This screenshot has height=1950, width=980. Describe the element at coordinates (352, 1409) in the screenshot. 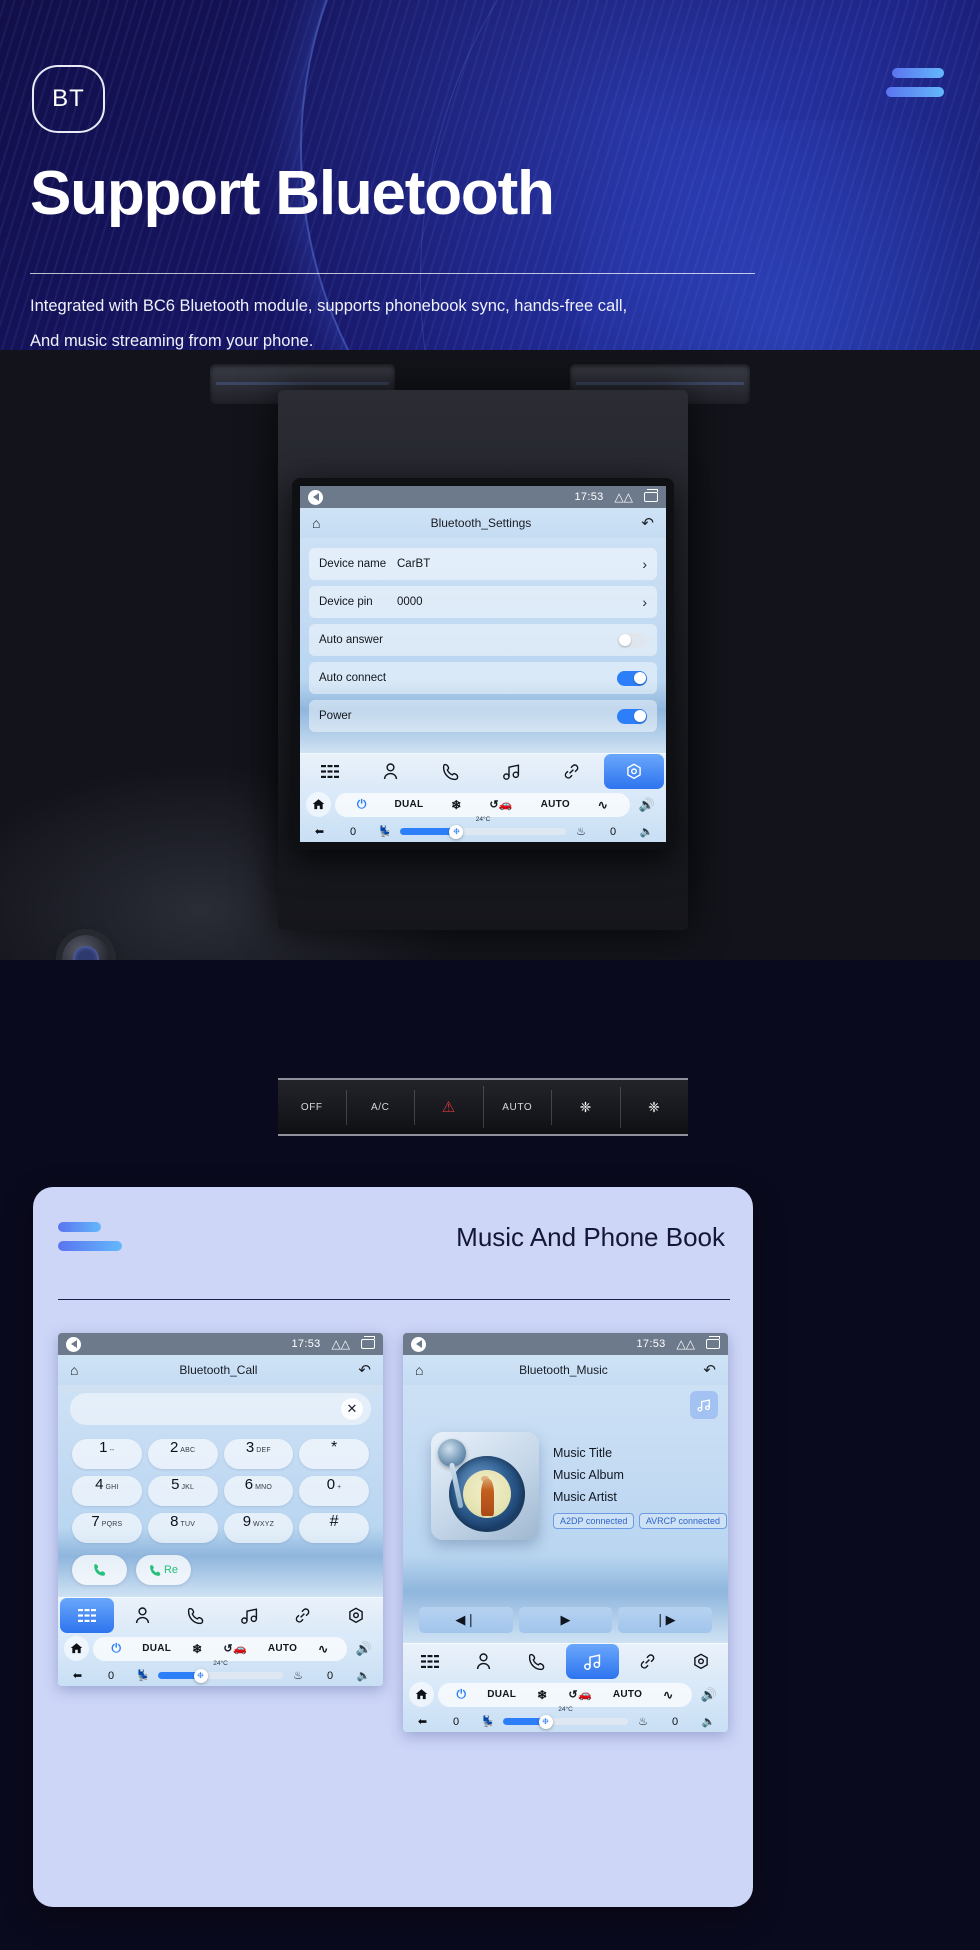

I see `clear-icon: ✕` at that location.